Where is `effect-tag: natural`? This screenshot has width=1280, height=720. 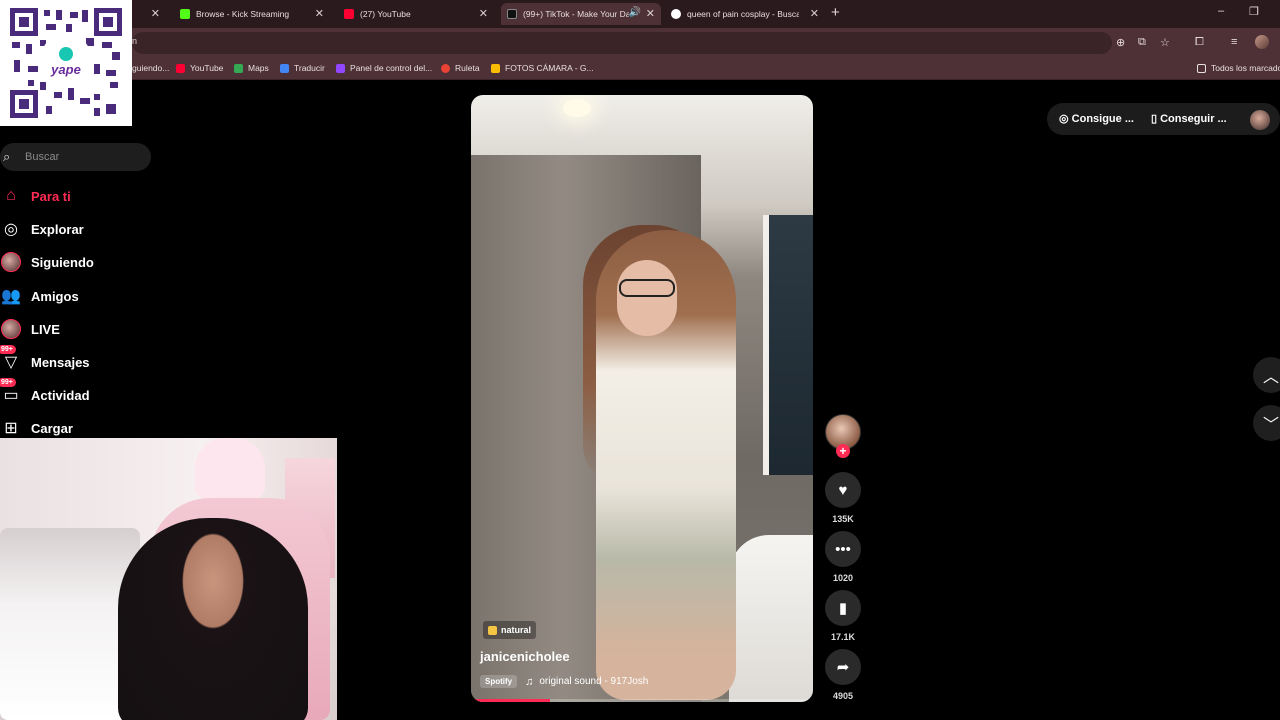
effect-tag: natural is located at coordinates (510, 630).